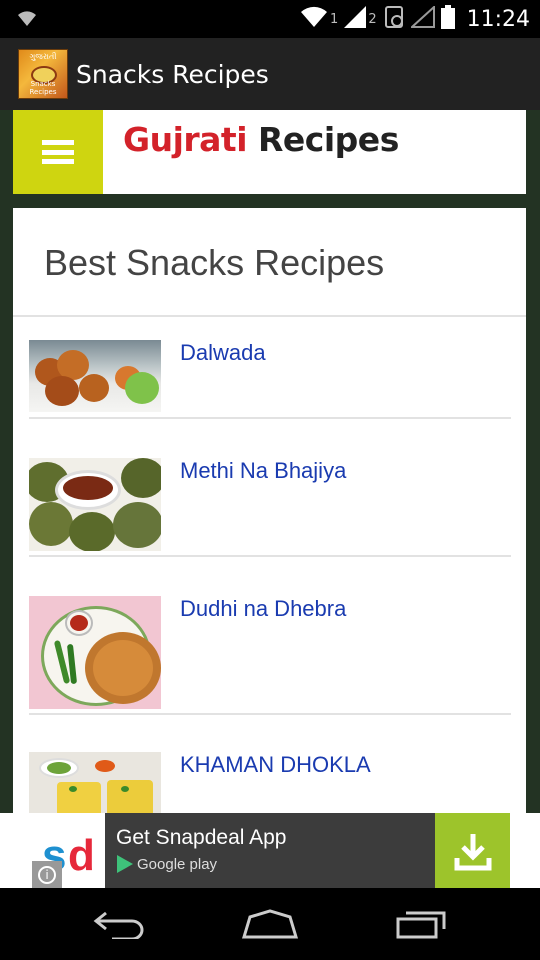  I want to click on back-icon, so click(118, 925).